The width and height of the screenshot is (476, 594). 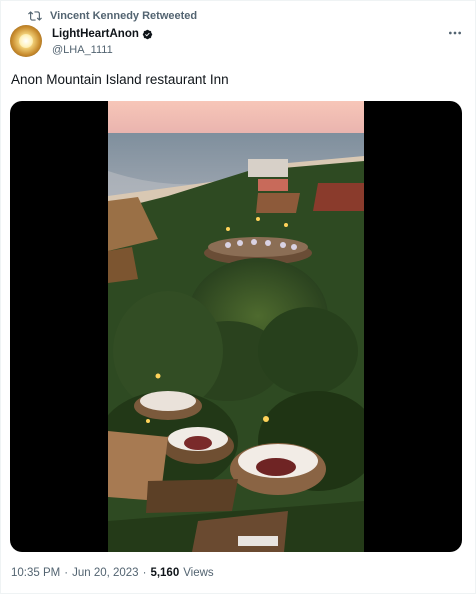 I want to click on tweet-text: Anon Mountain Island restaurant Inn, so click(x=120, y=79).